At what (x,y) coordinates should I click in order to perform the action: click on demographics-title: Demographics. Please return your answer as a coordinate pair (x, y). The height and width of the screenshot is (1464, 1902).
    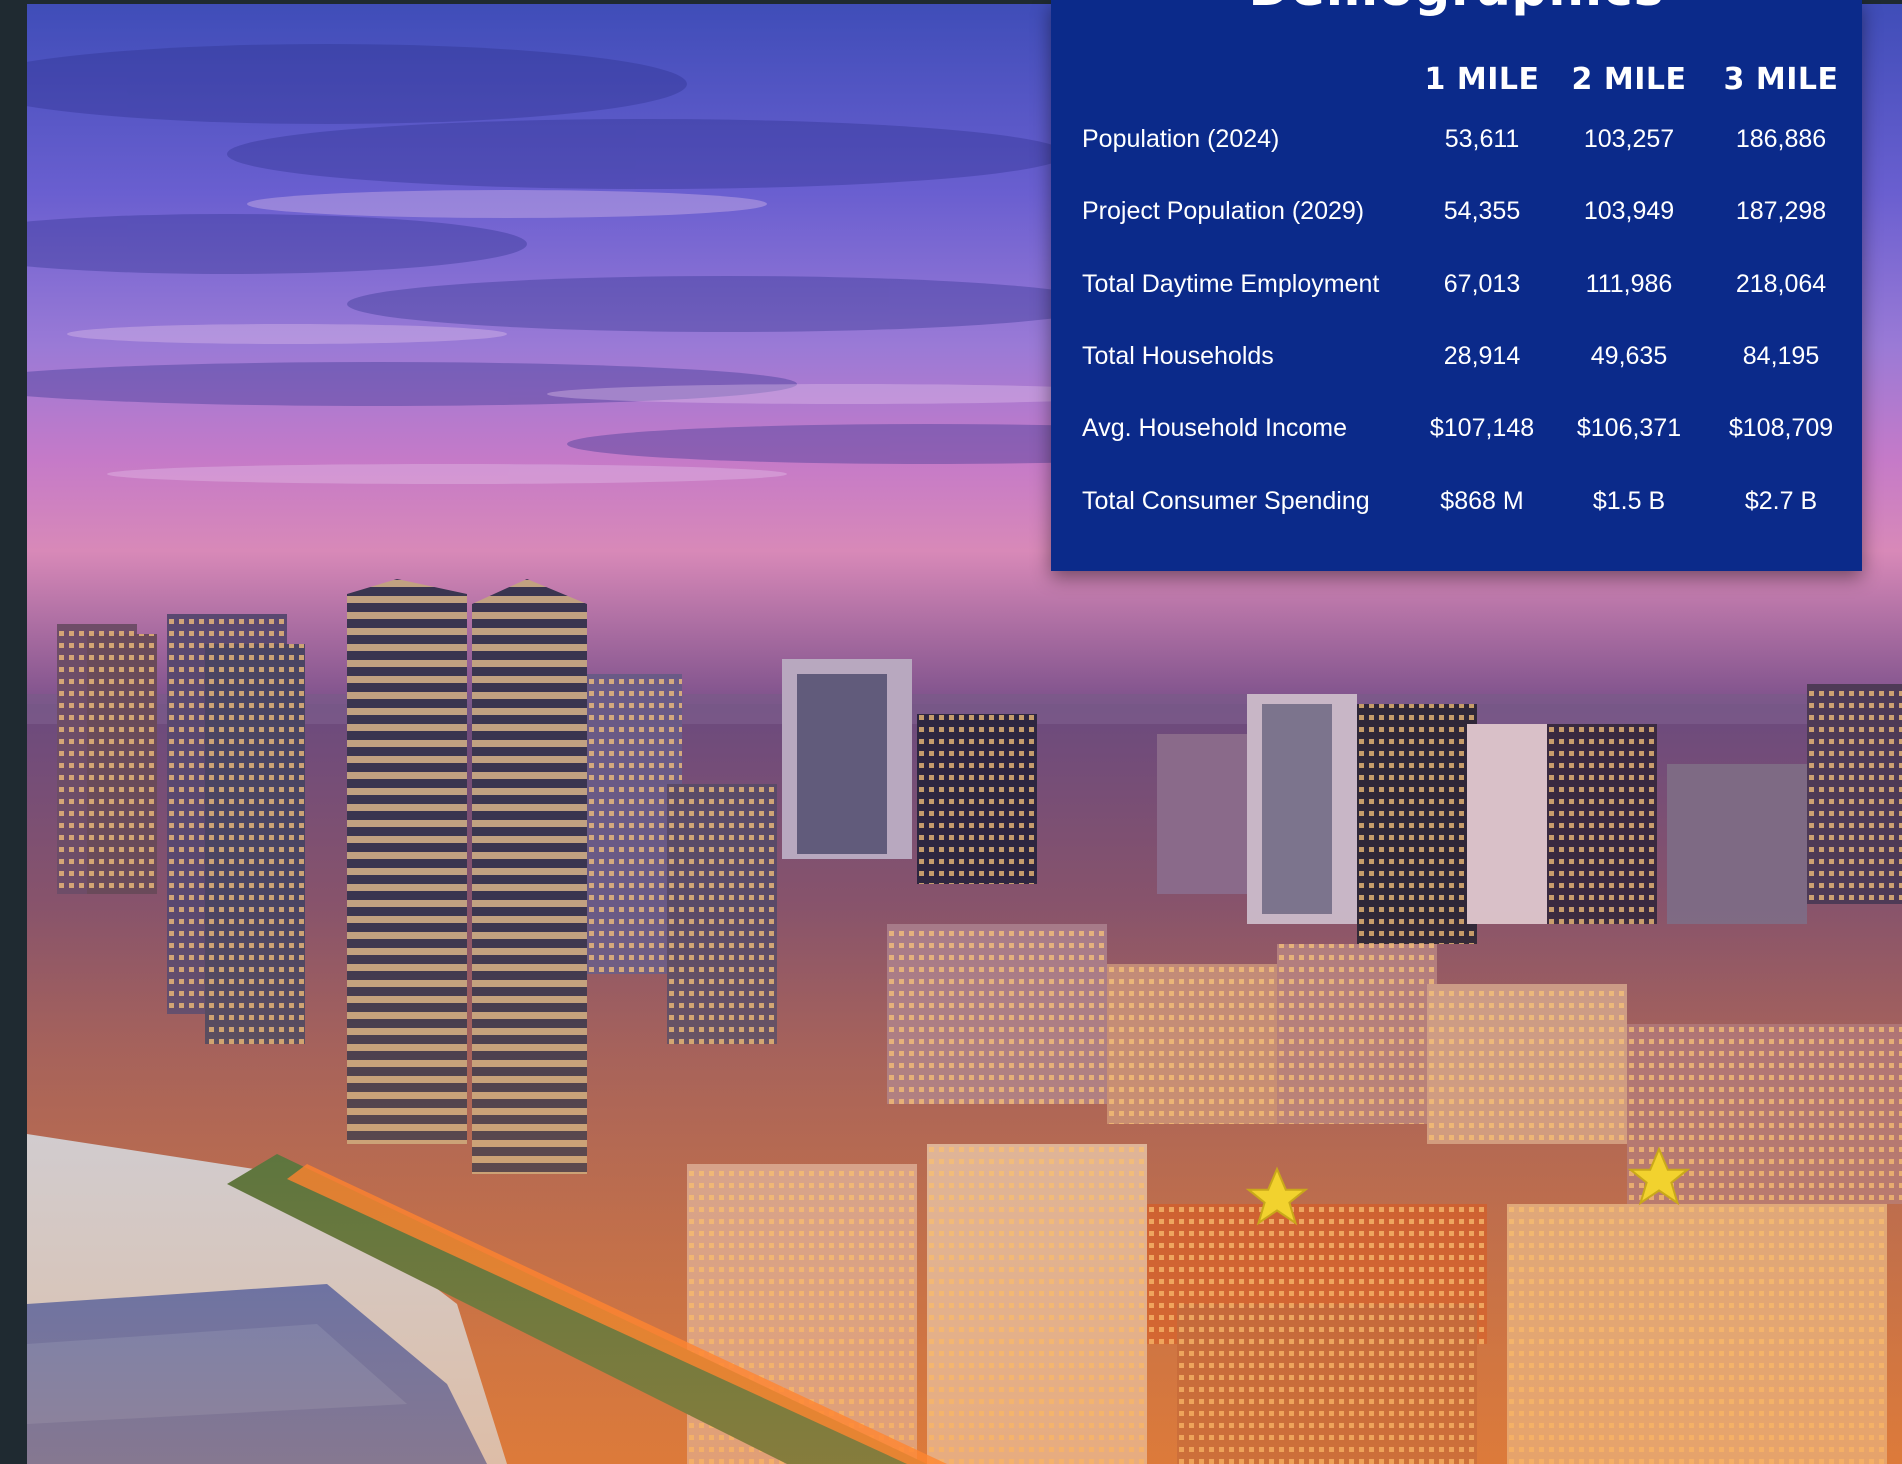
    Looking at the image, I should click on (1456, 9).